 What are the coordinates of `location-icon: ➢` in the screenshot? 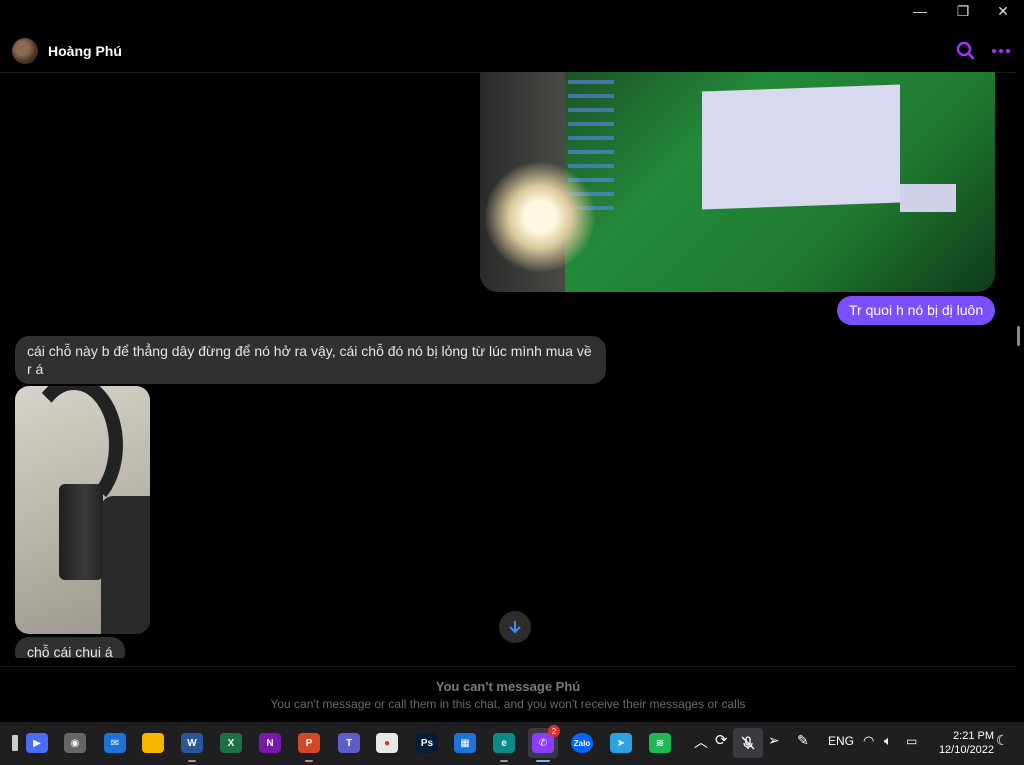 It's located at (774, 740).